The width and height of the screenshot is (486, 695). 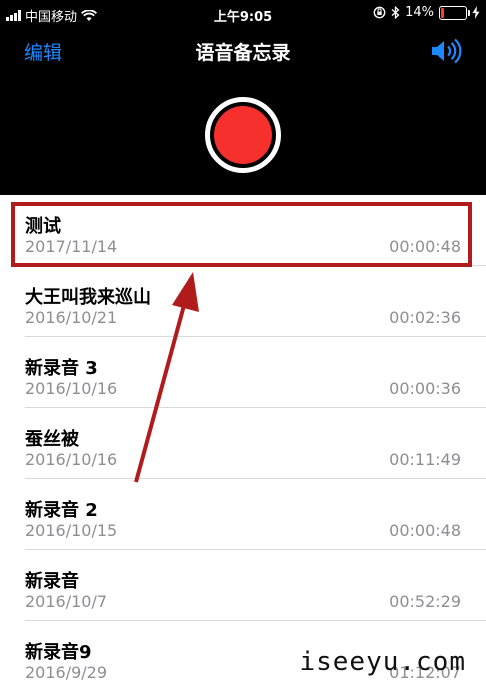 I want to click on recording-date: 2016/10/21, so click(x=71, y=317).